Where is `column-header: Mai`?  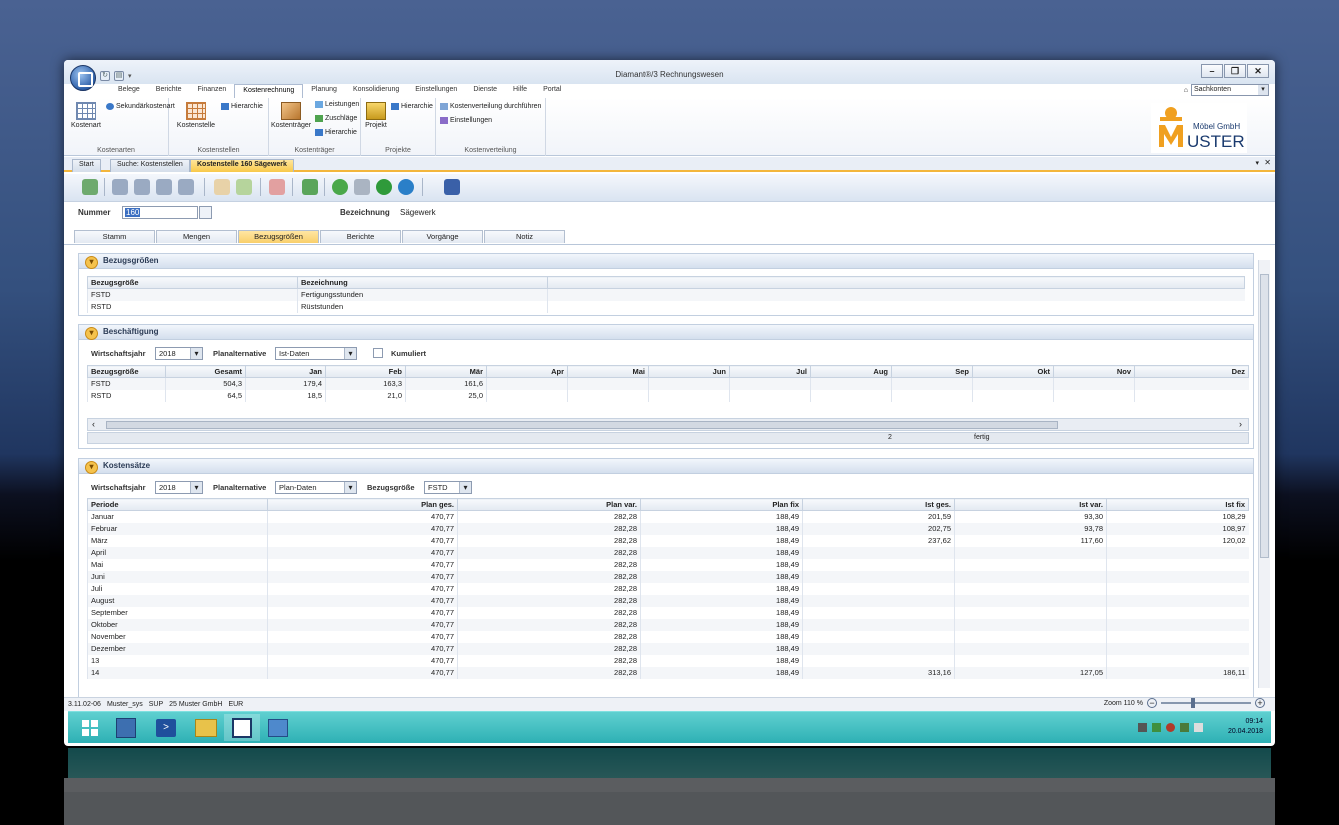 column-header: Mai is located at coordinates (608, 371).